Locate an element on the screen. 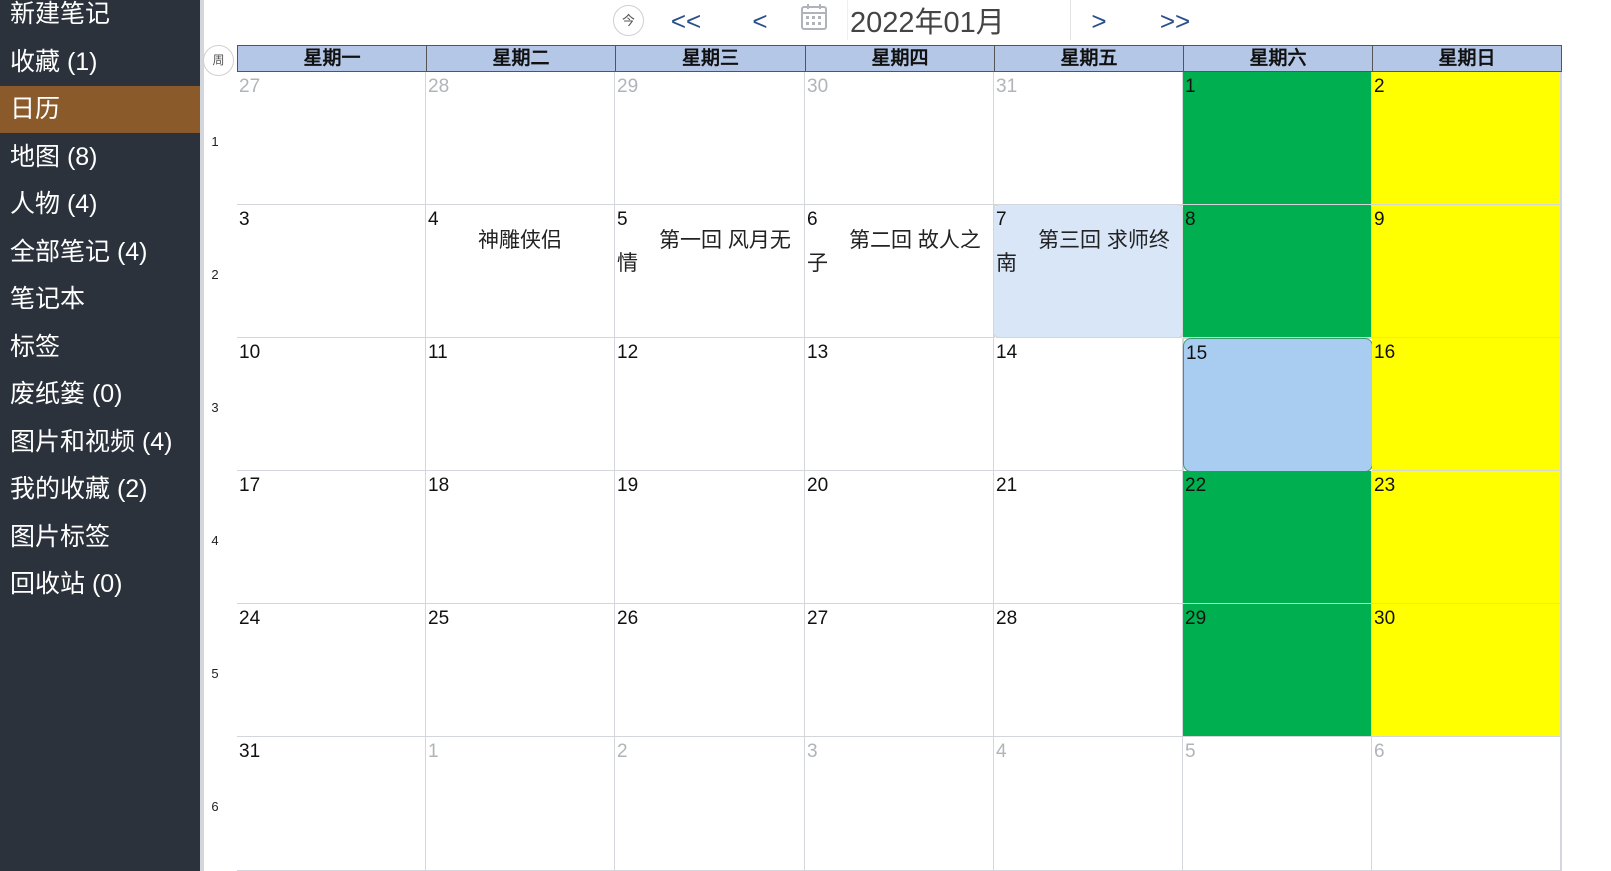 The height and width of the screenshot is (871, 1611). today-button: 今 is located at coordinates (628, 20).